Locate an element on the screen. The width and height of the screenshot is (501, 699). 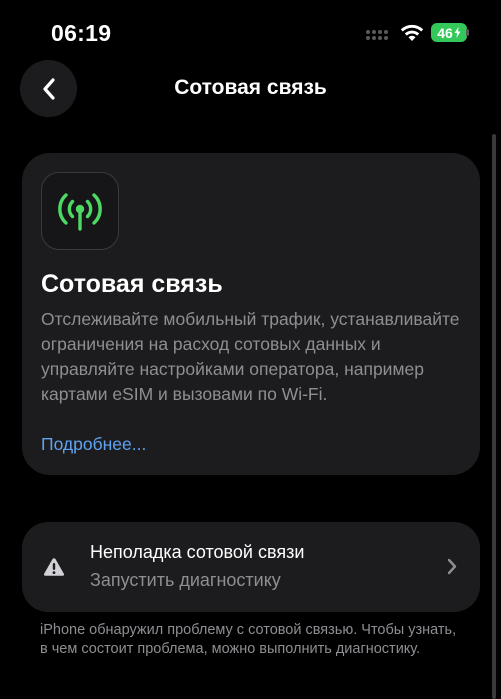
charging-bolt-icon is located at coordinates (457, 32).